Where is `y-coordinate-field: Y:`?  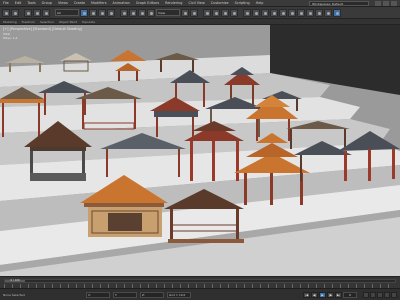
y-coordinate-field: Y: is located at coordinates (125, 294).